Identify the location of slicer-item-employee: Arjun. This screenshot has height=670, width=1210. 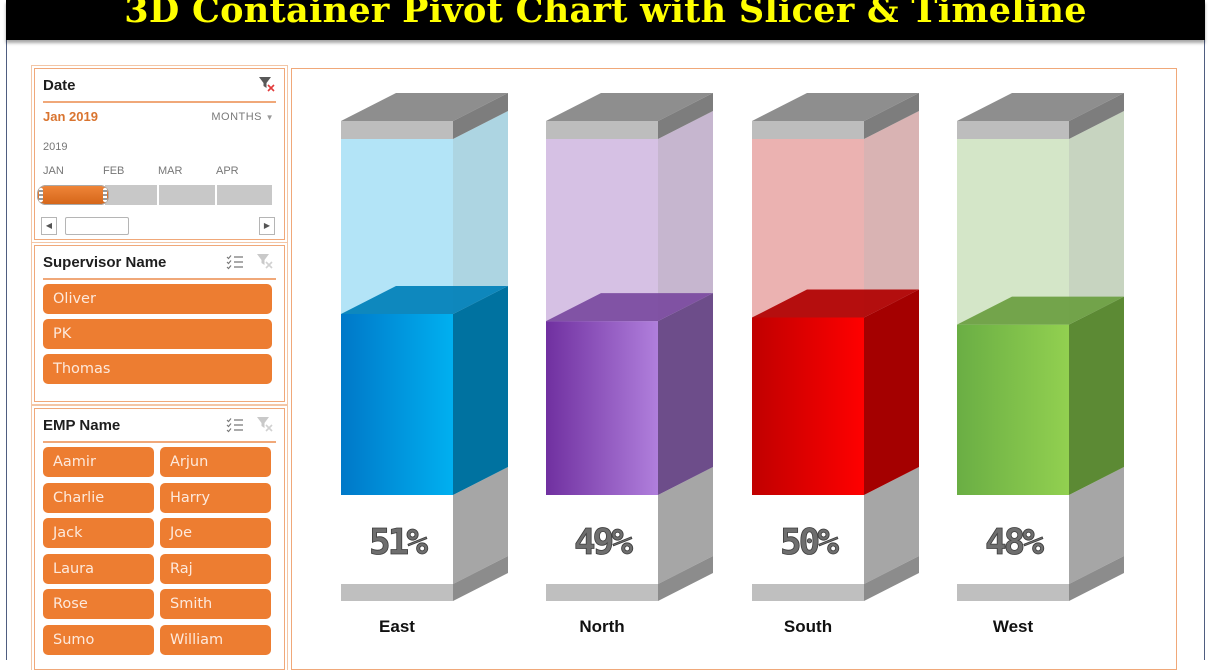
(215, 462).